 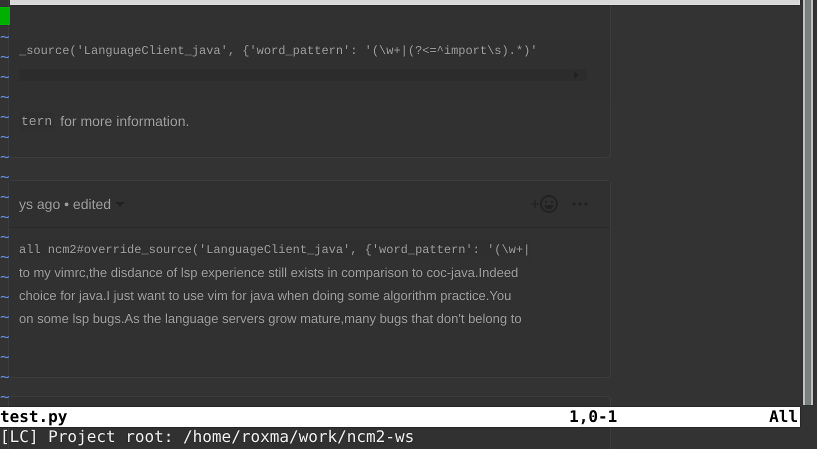 What do you see at coordinates (268, 273) in the screenshot?
I see `comment-text-line: to my vimrc,the disdance of lsp experience still exists in comparison to coc-java.Indeed` at bounding box center [268, 273].